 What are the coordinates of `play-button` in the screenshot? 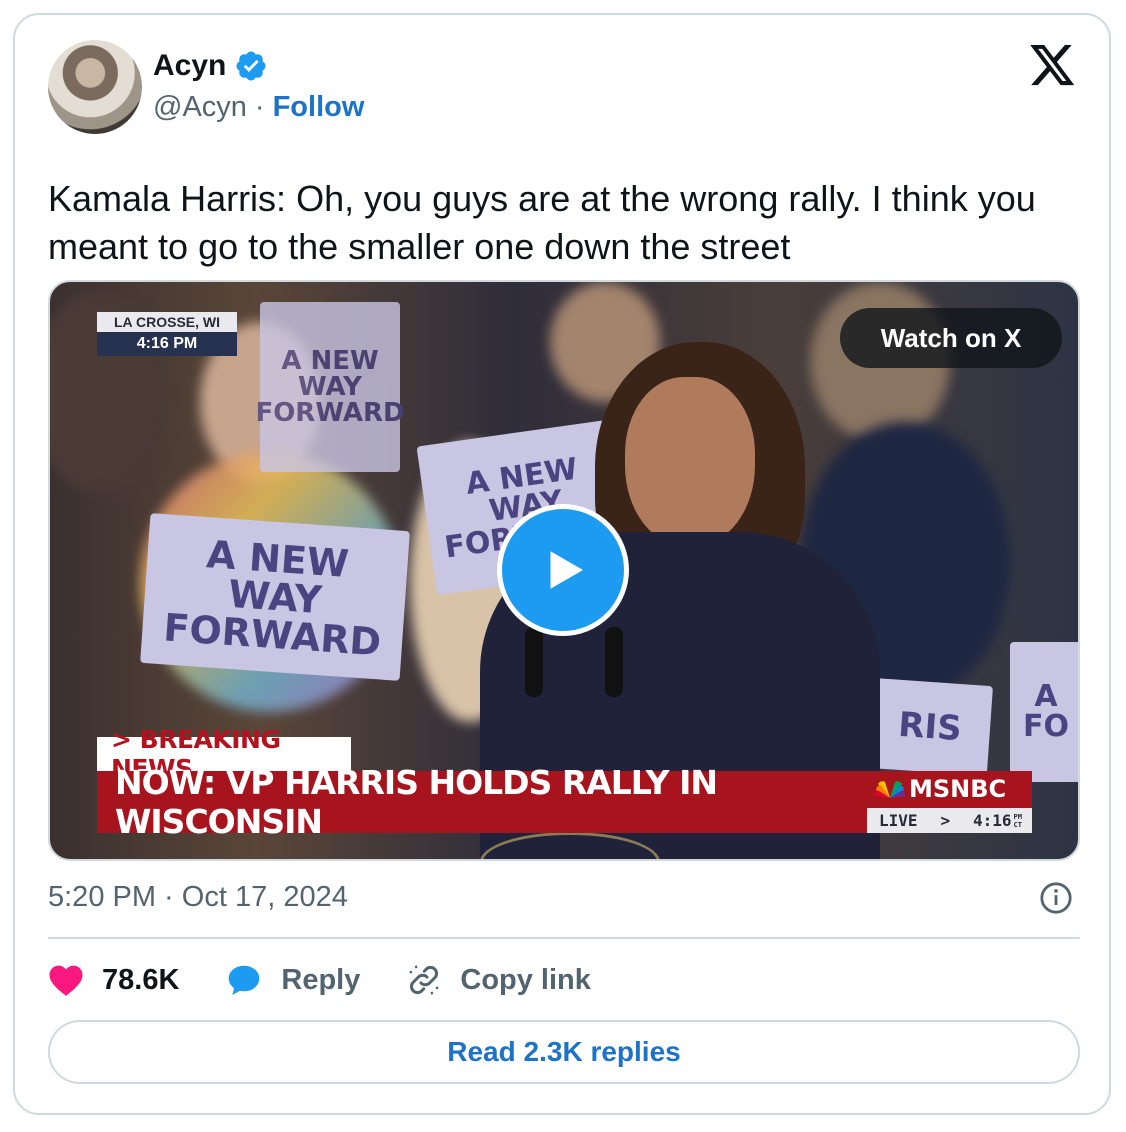 It's located at (563, 570).